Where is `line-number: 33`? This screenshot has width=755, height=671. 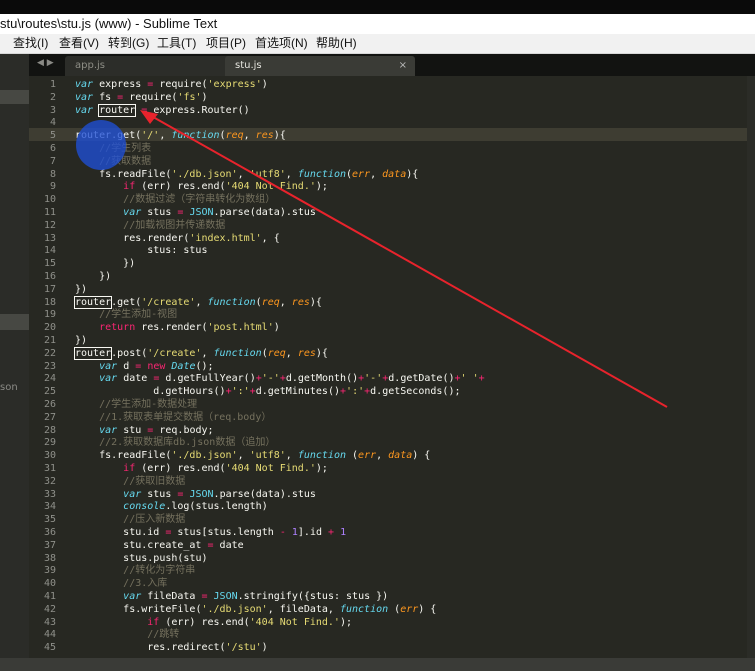 line-number: 33 is located at coordinates (49, 494).